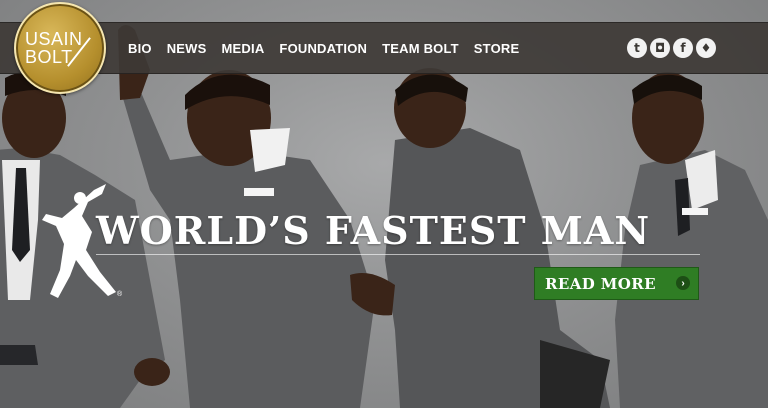 The width and height of the screenshot is (768, 408). What do you see at coordinates (398, 254) in the screenshot?
I see `headline-underline` at bounding box center [398, 254].